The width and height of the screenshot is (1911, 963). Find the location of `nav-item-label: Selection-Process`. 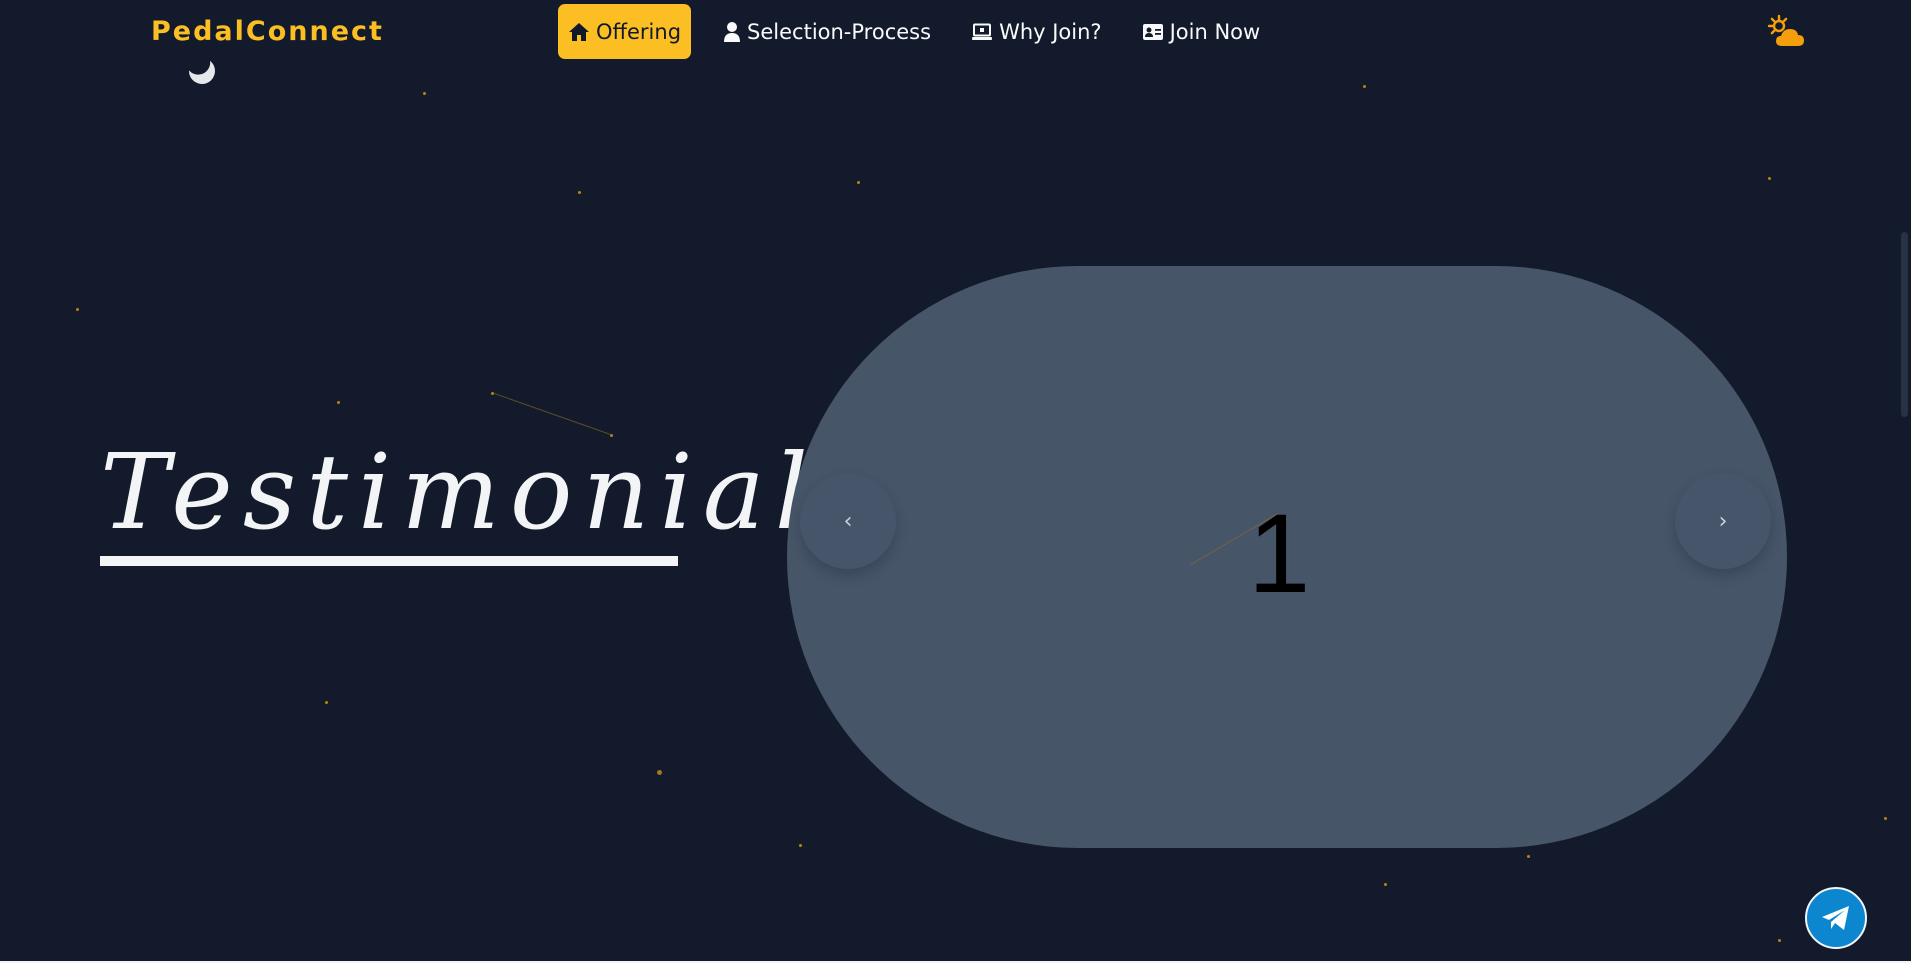

nav-item-label: Selection-Process is located at coordinates (839, 31).